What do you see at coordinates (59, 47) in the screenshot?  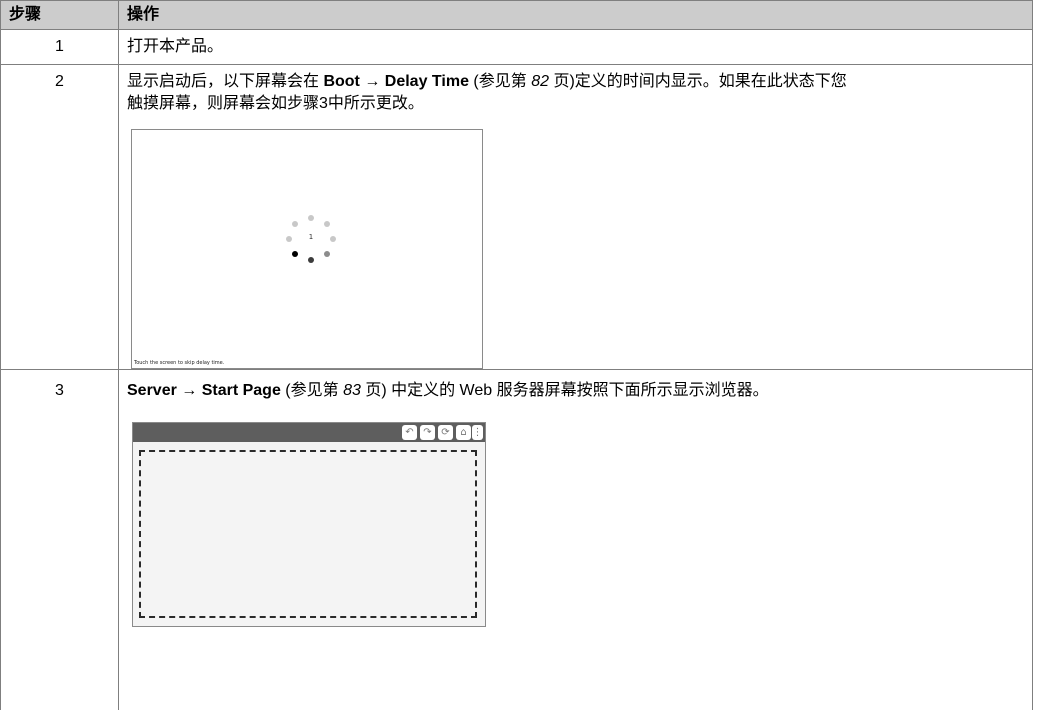 I see `step-number: 1` at bounding box center [59, 47].